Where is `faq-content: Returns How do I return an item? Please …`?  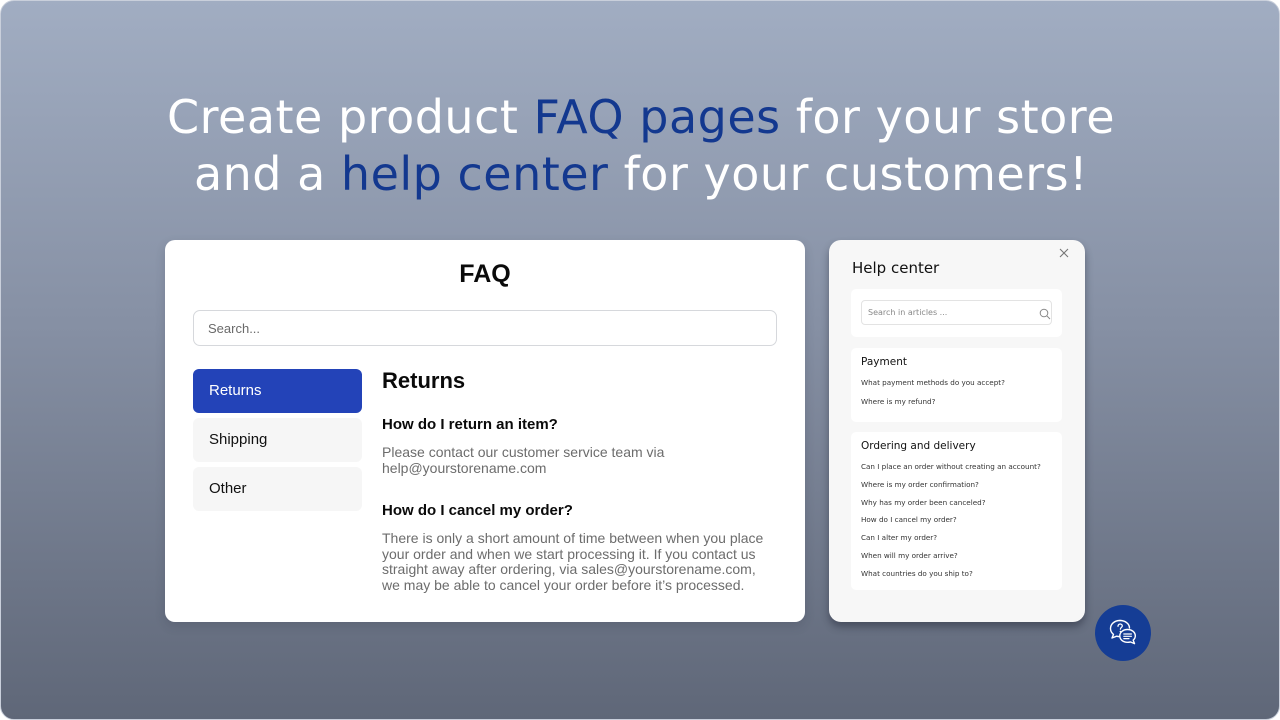 faq-content: Returns How do I return an item? Please … is located at coordinates (582, 493).